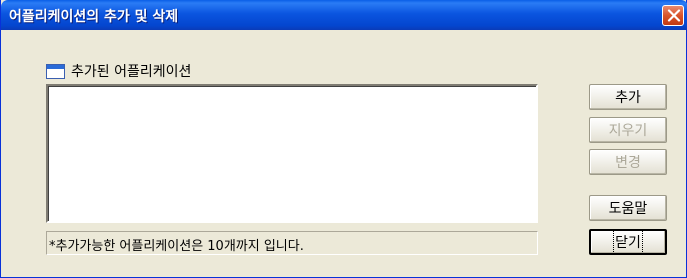  What do you see at coordinates (292, 243) in the screenshot?
I see `status-text: *추가가능한 어플리케이션은 10개까지 입니다.` at bounding box center [292, 243].